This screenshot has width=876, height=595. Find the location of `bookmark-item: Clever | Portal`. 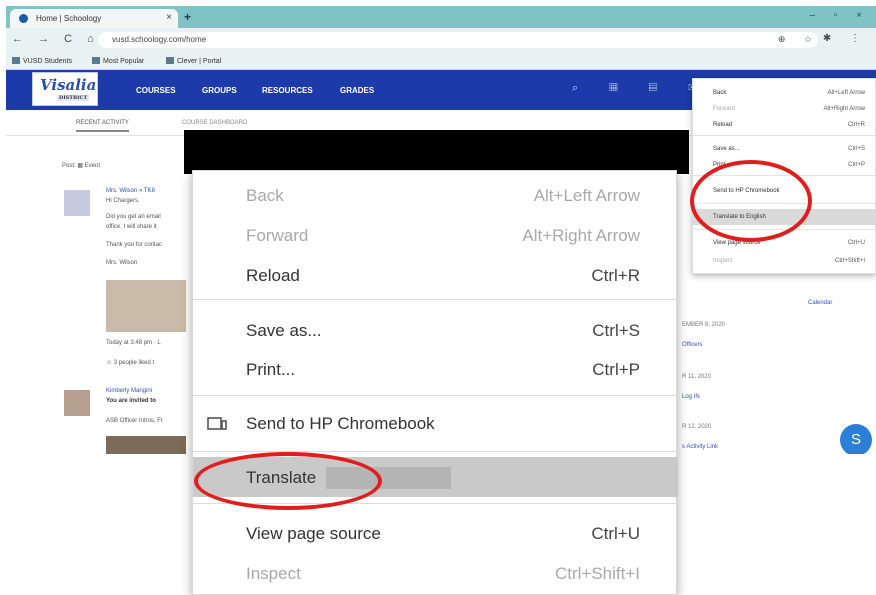

bookmark-item: Clever | Portal is located at coordinates (193, 61).